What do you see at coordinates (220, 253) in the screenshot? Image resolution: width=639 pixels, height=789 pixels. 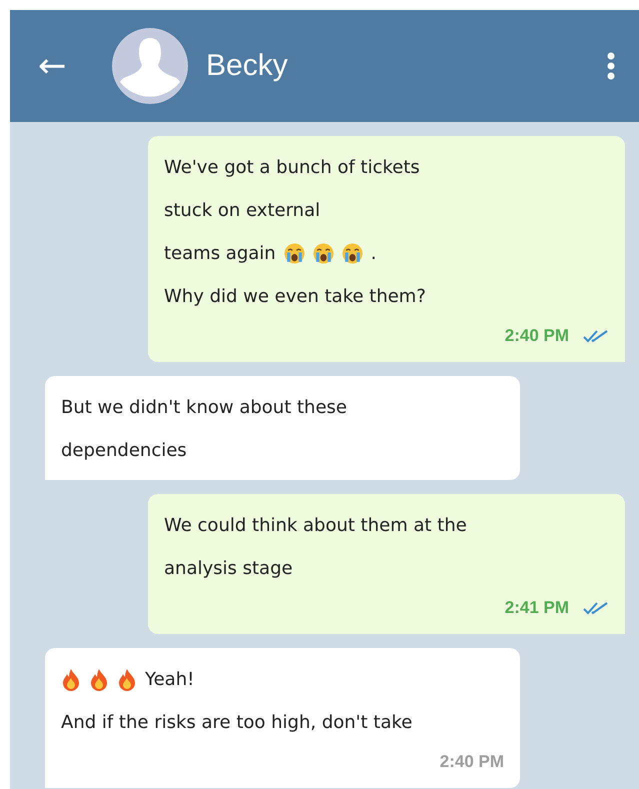 I see `message-text: teams again` at bounding box center [220, 253].